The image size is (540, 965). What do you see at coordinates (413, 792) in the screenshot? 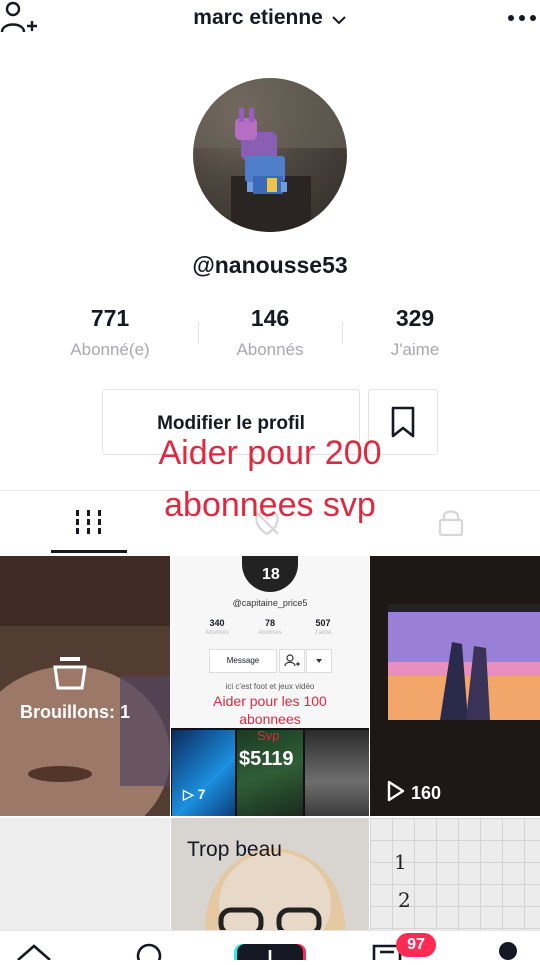
I see `video-views: 160` at bounding box center [413, 792].